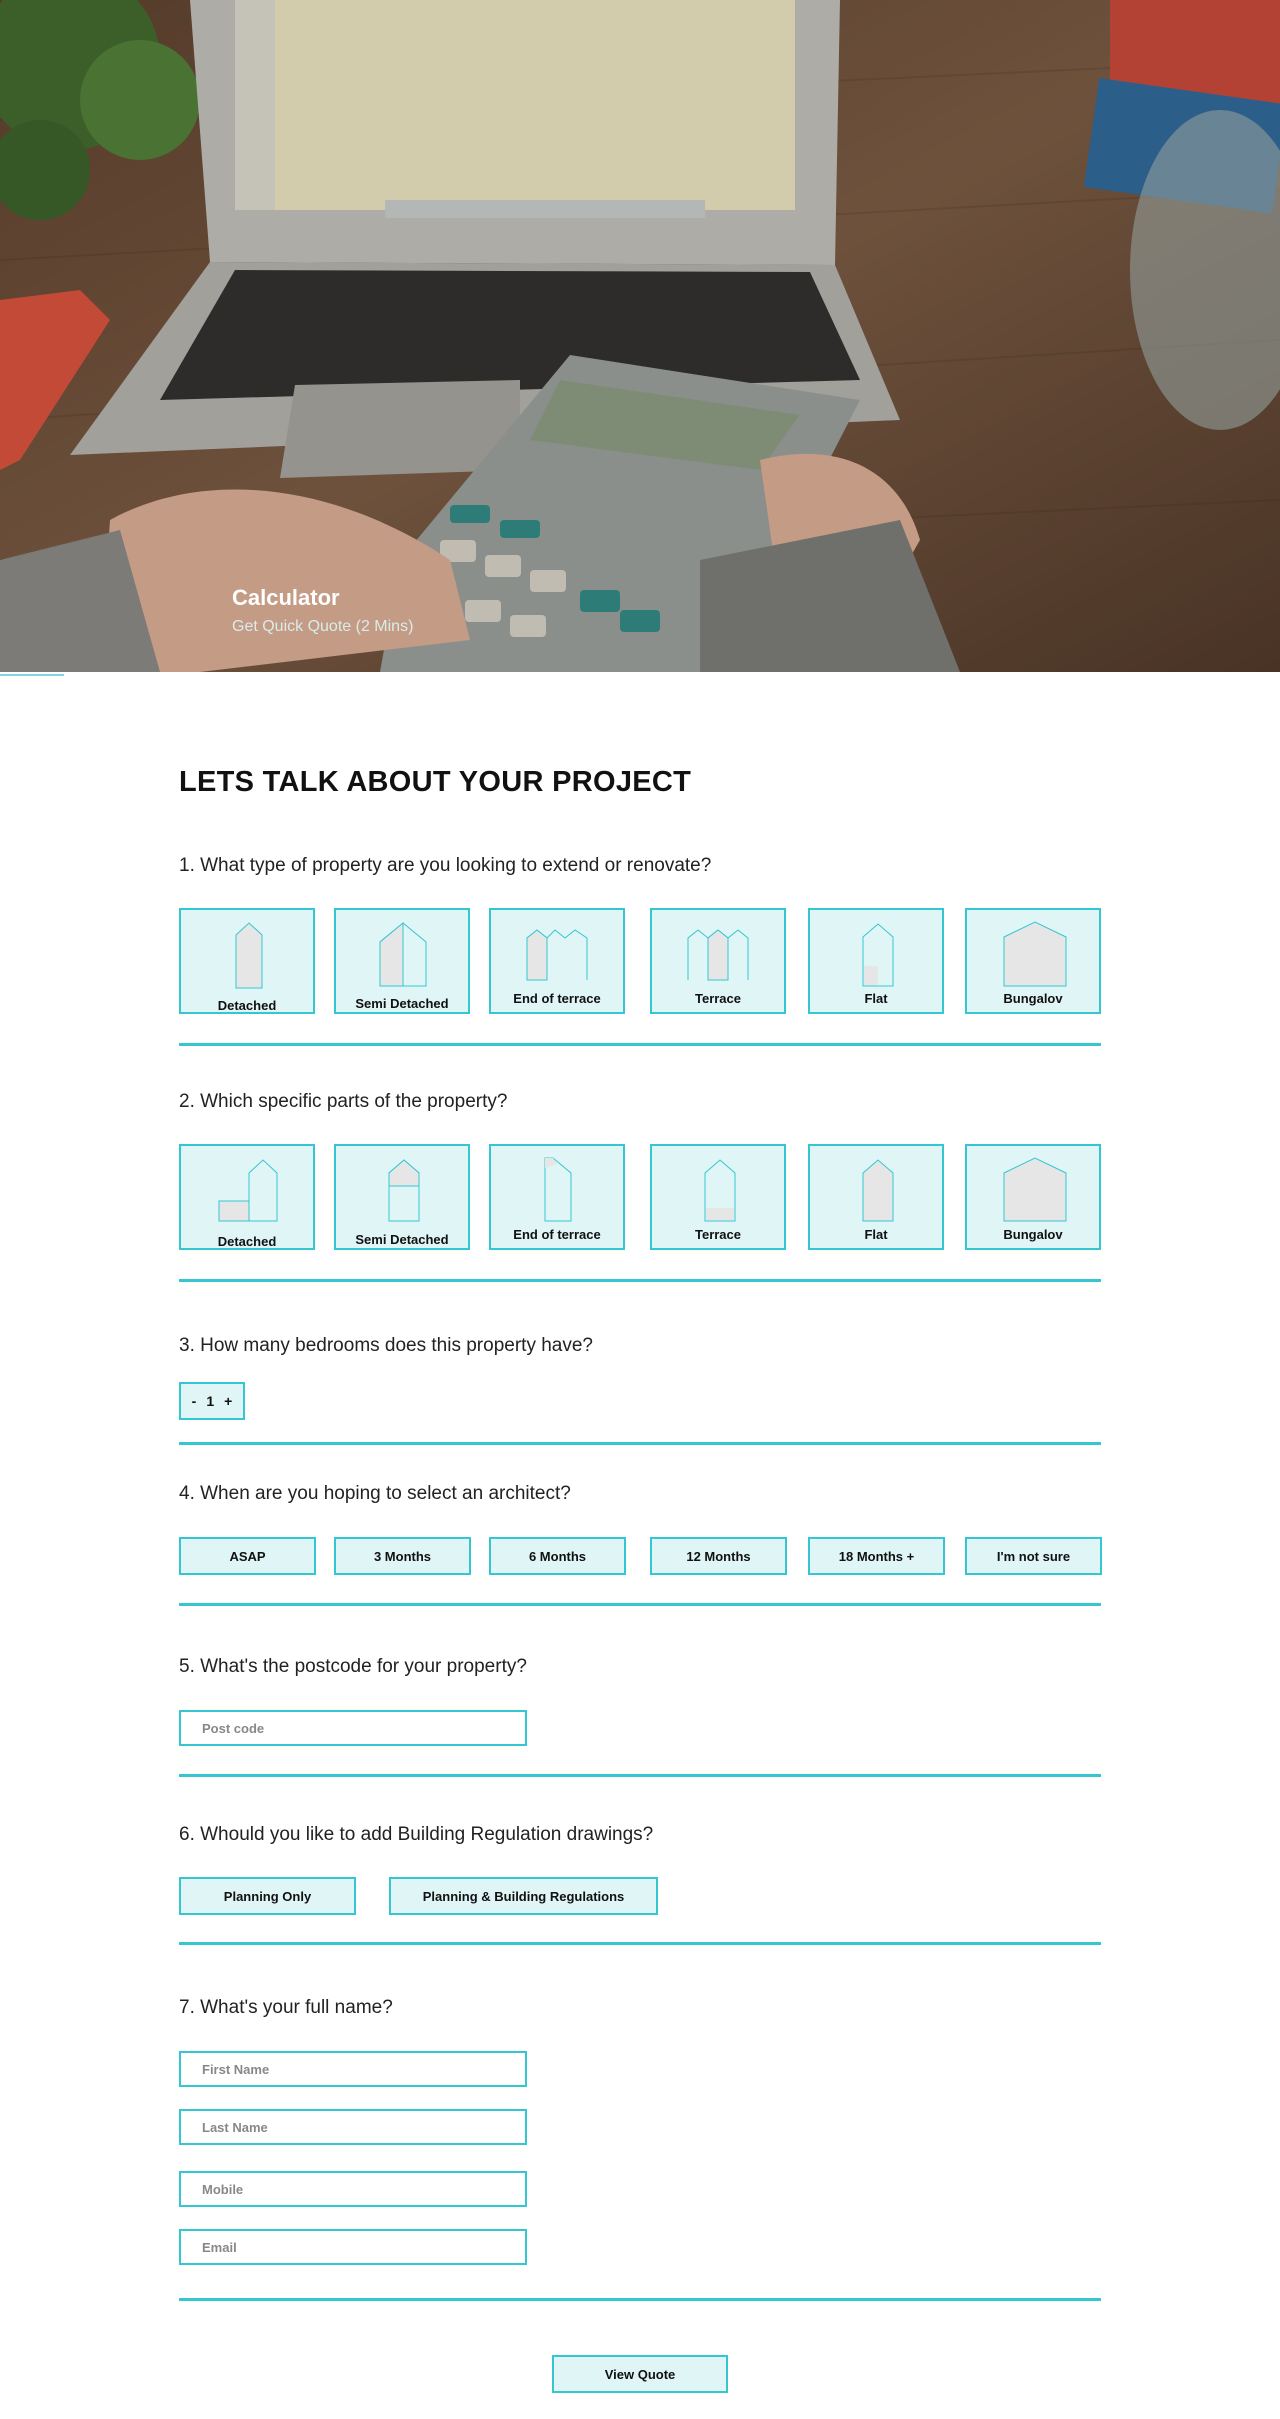 Image resolution: width=1280 pixels, height=2419 pixels. Describe the element at coordinates (286, 597) in the screenshot. I see `hero-title: Calculator` at that location.